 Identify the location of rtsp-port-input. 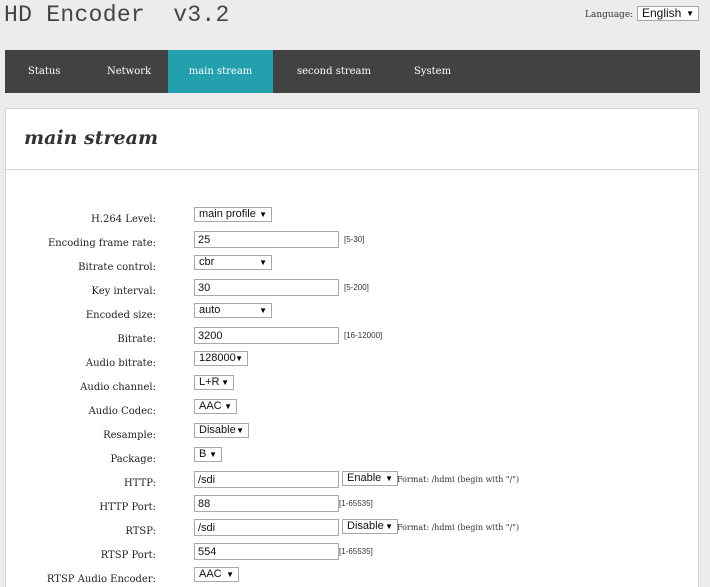
(266, 551).